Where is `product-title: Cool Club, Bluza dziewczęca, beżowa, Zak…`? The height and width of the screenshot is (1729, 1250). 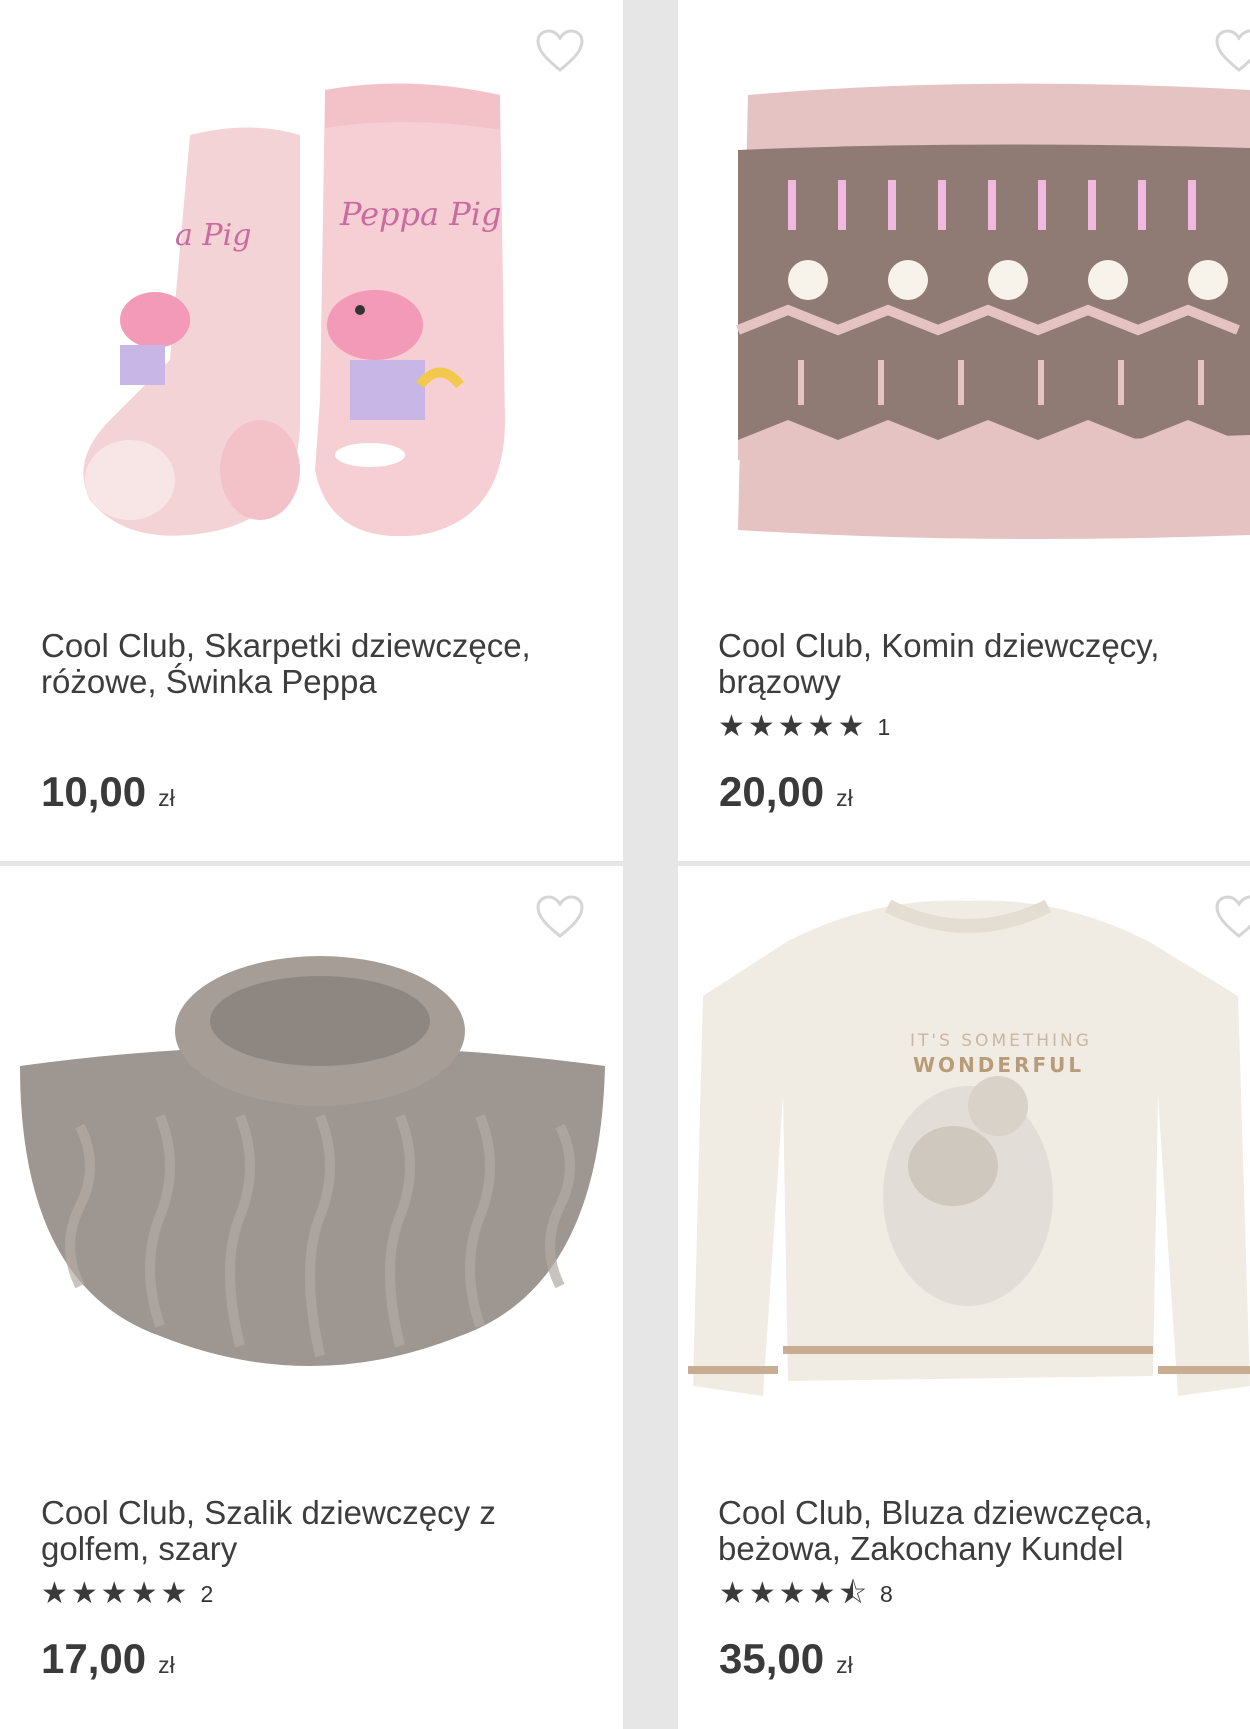
product-title: Cool Club, Bluza dziewczęca, beżowa, Zak… is located at coordinates (978, 1531).